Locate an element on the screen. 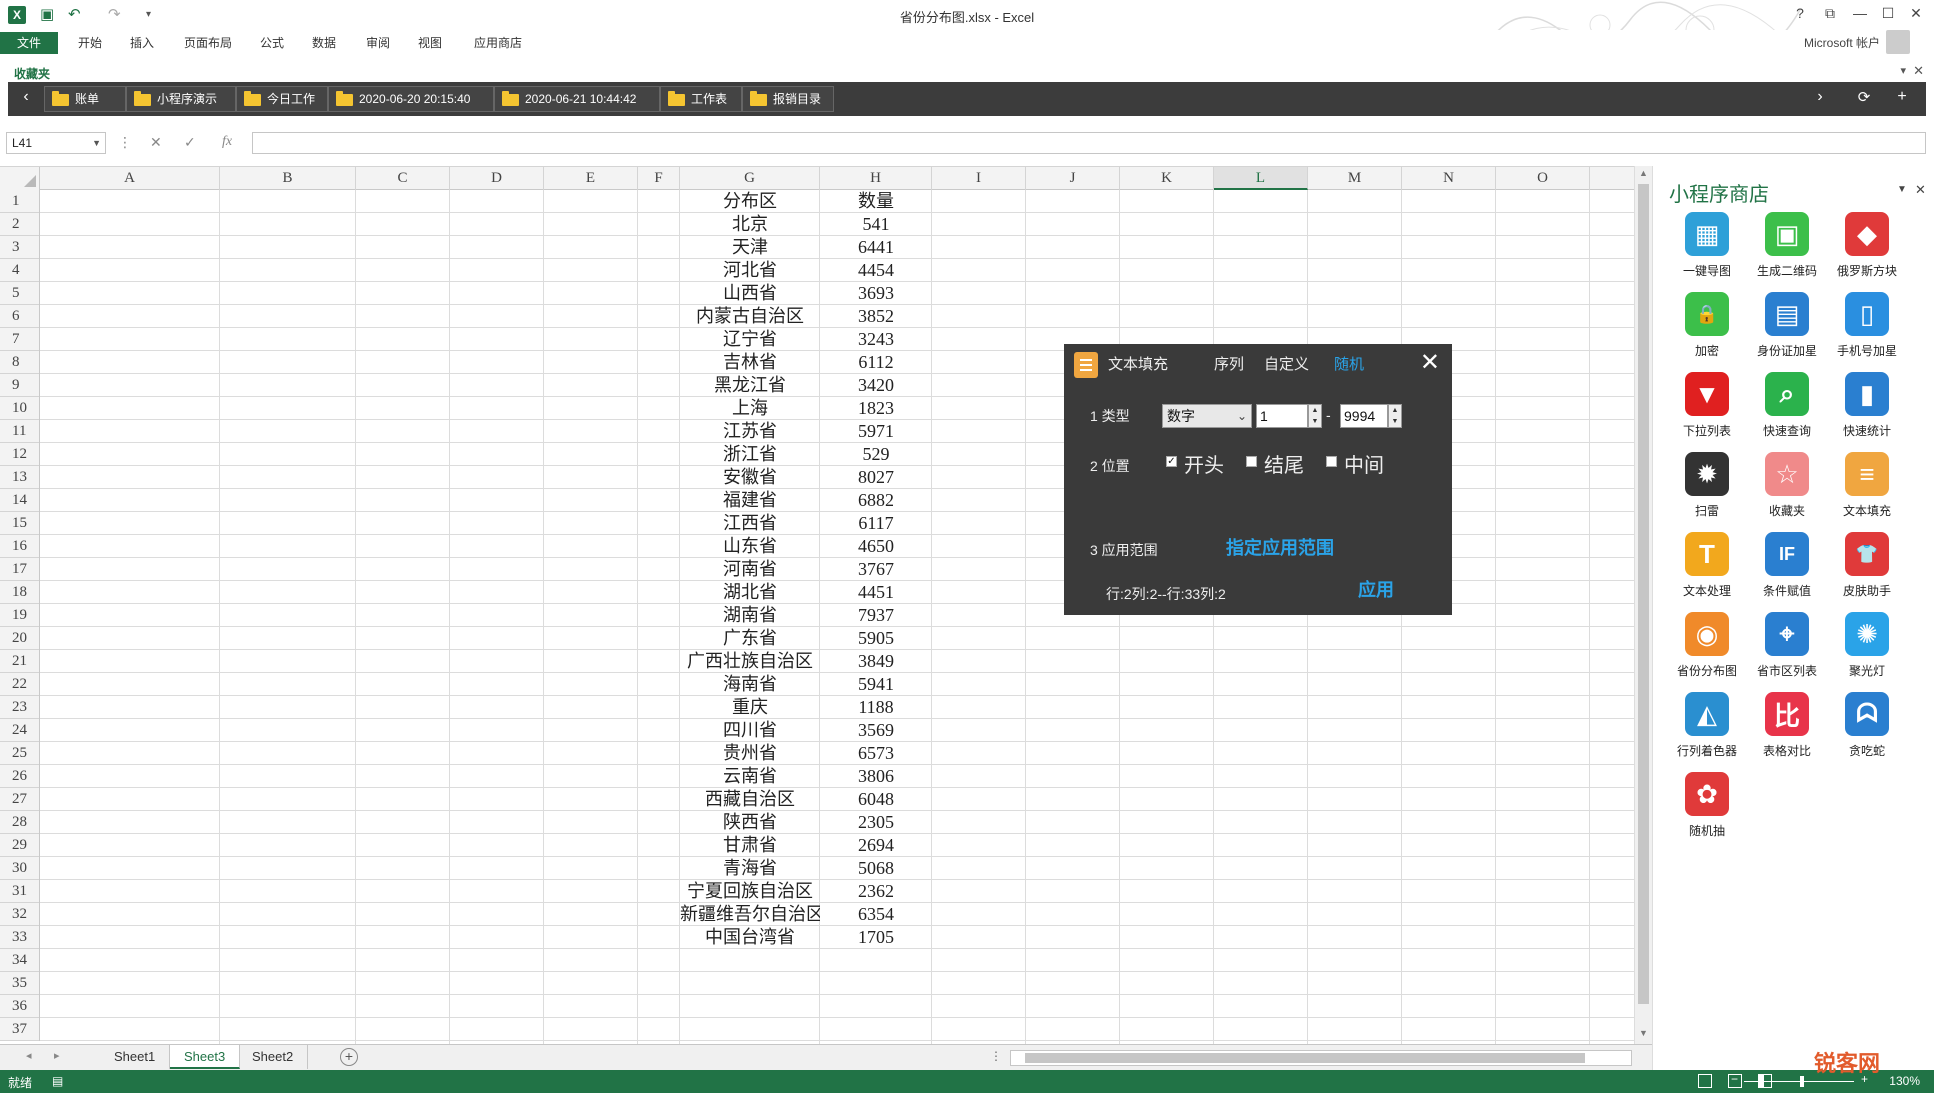 The image size is (1934, 1093). app-barchart: ▮ 快速统计 is located at coordinates (1867, 410).